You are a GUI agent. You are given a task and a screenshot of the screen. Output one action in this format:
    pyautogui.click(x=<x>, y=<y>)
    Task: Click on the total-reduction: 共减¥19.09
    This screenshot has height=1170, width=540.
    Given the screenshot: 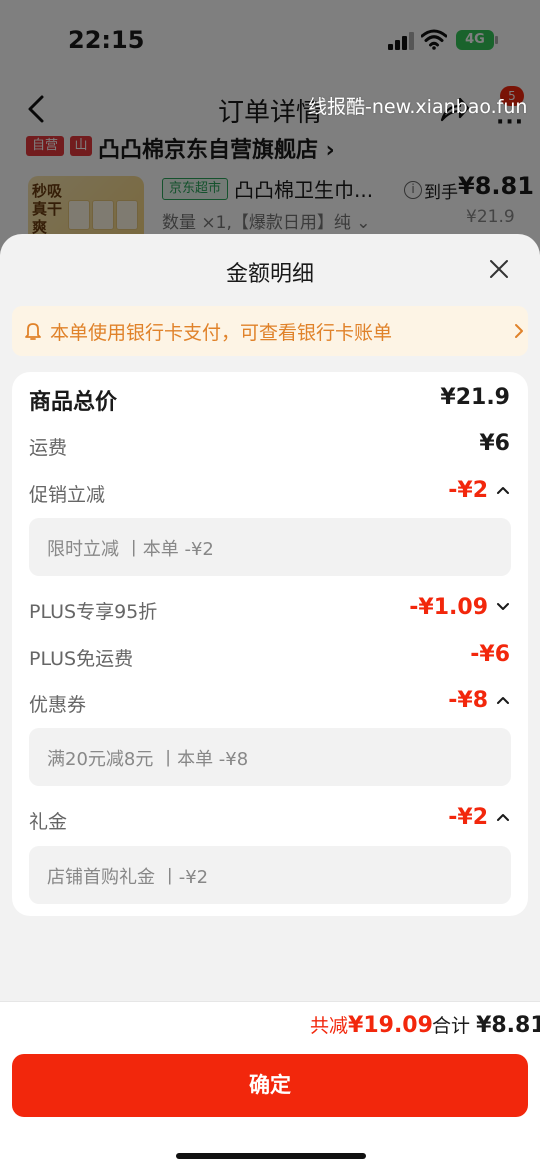 What is the action you would take?
    pyautogui.click(x=371, y=1024)
    